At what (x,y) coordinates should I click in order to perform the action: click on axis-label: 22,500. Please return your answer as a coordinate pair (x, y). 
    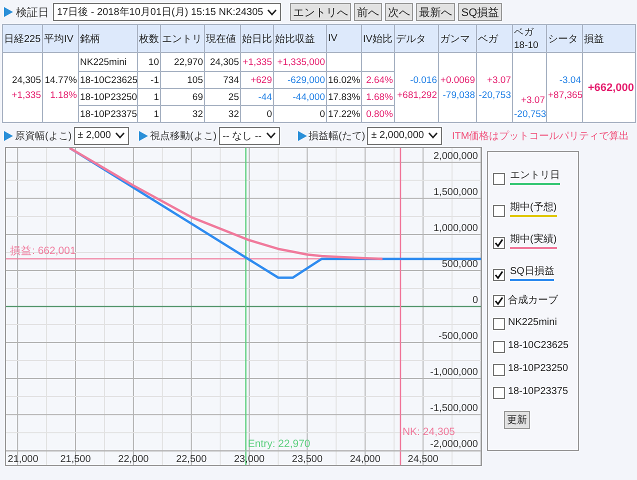
    Looking at the image, I should click on (191, 459).